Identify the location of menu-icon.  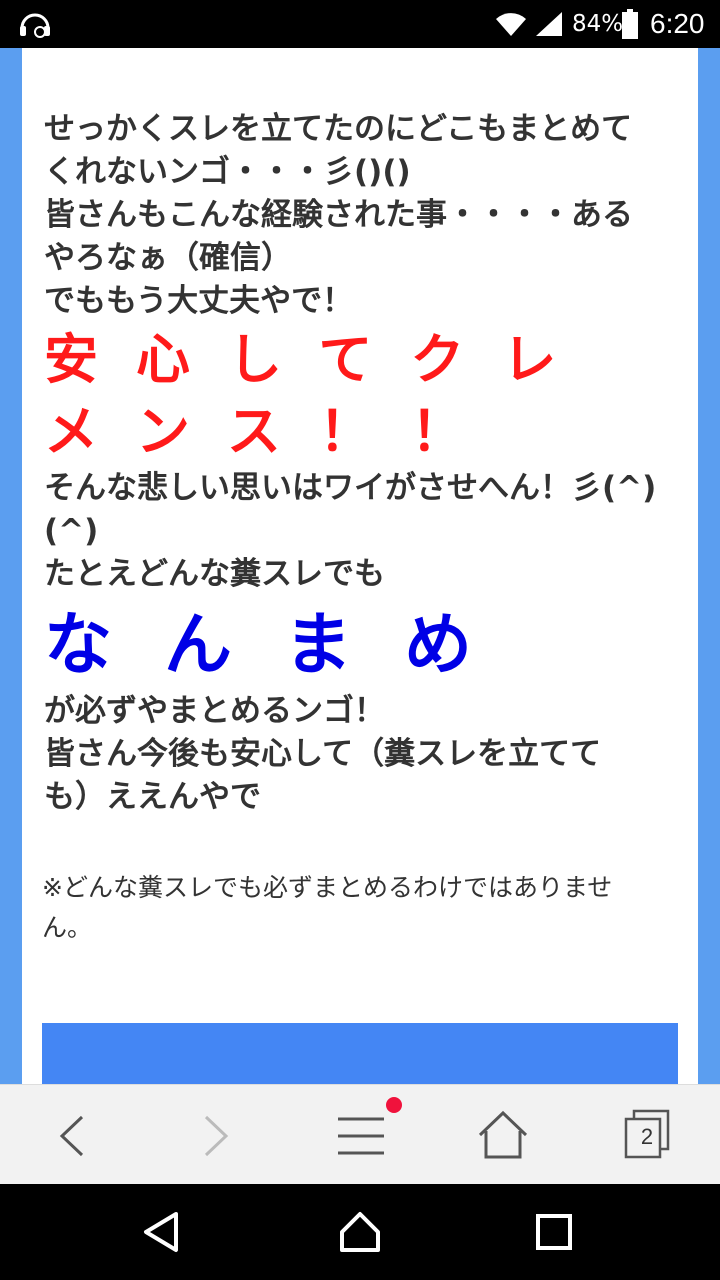
(361, 1136).